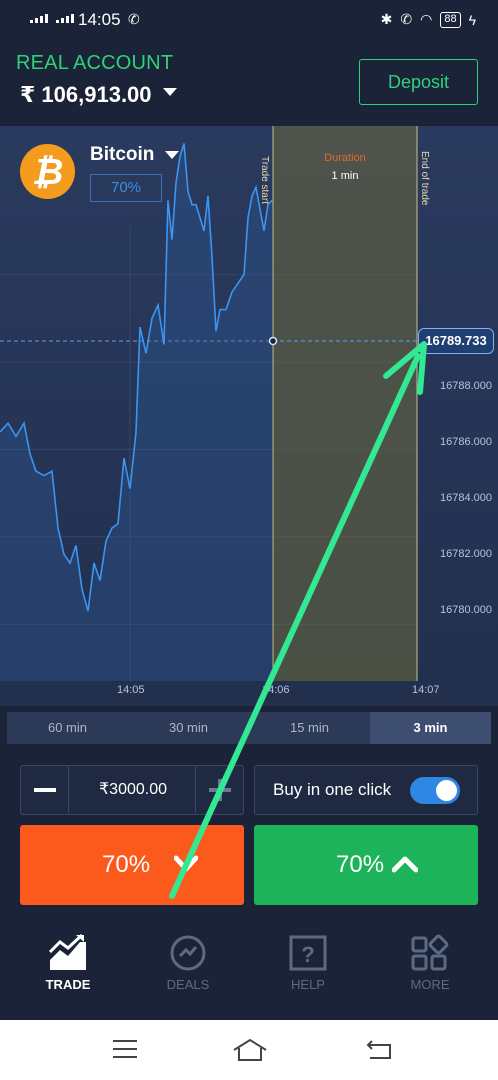 This screenshot has height=1080, width=498. Describe the element at coordinates (309, 728) in the screenshot. I see `timeframe-15-min: 15 min` at that location.